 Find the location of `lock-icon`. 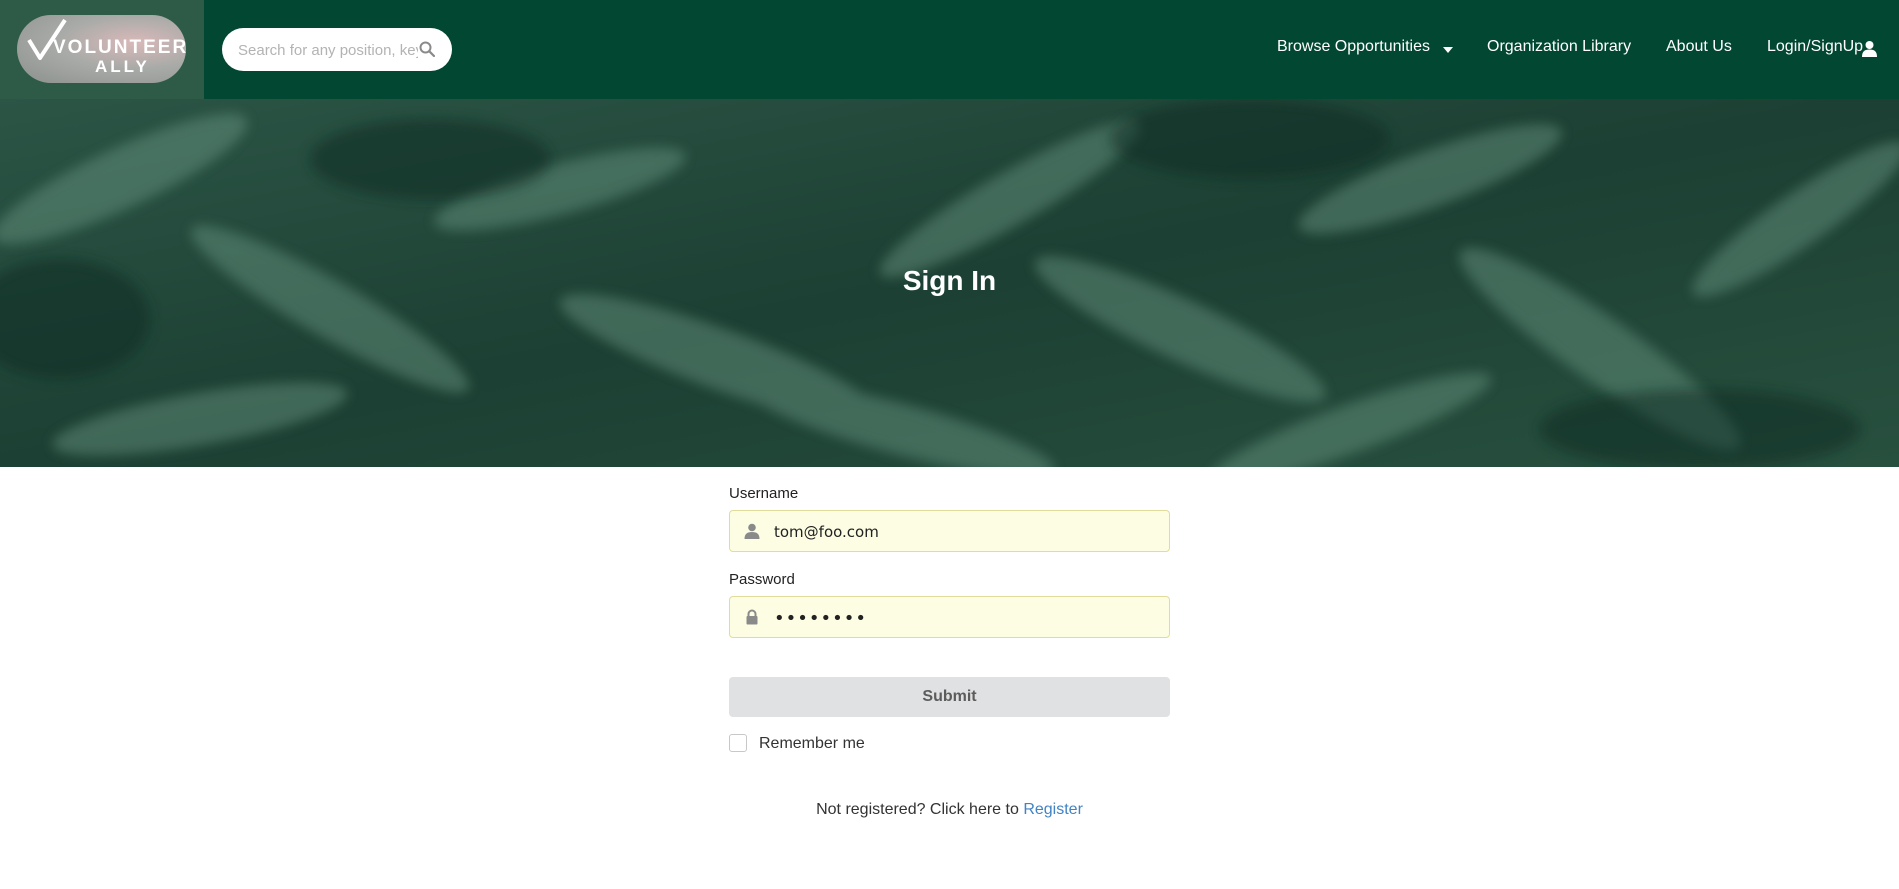

lock-icon is located at coordinates (752, 617).